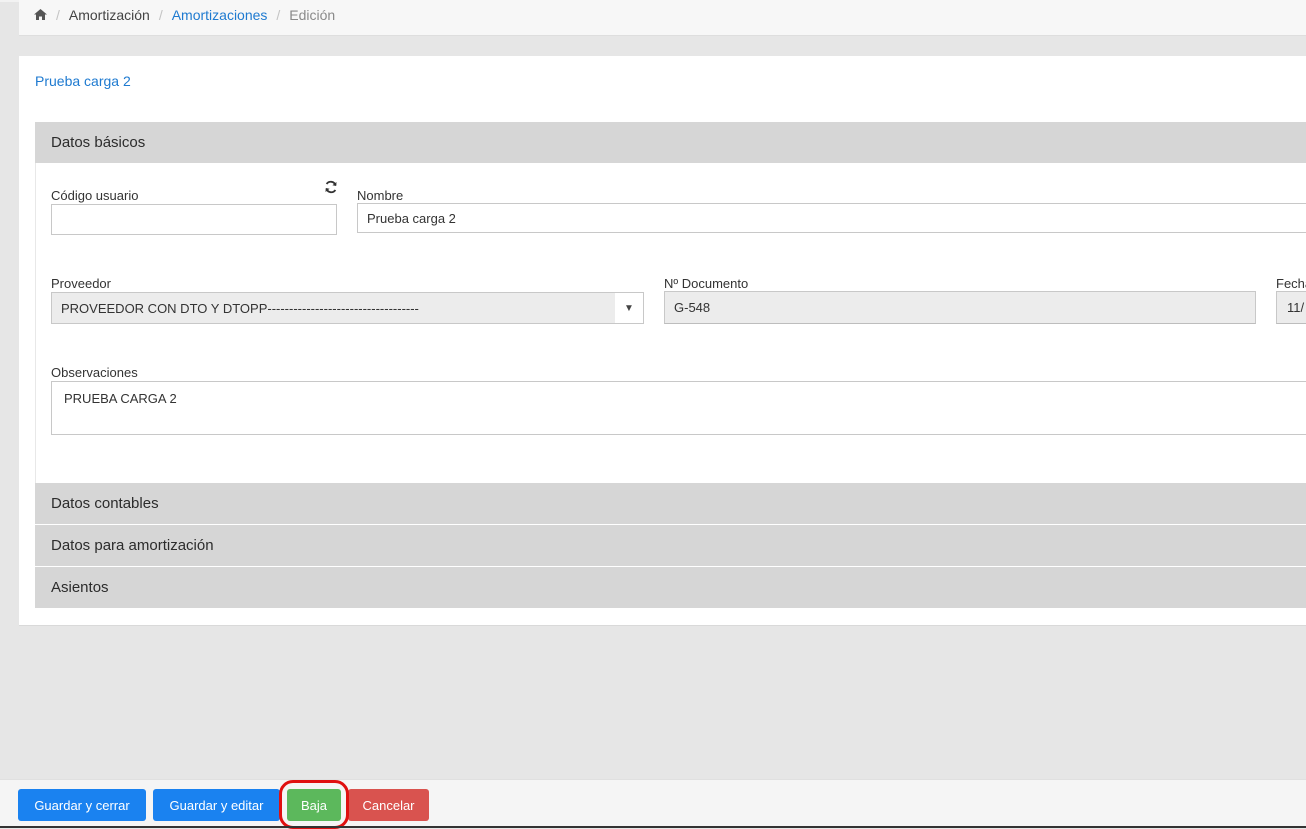 The width and height of the screenshot is (1306, 829). What do you see at coordinates (105, 503) in the screenshot?
I see `section-datos-contables-label: Datos contables` at bounding box center [105, 503].